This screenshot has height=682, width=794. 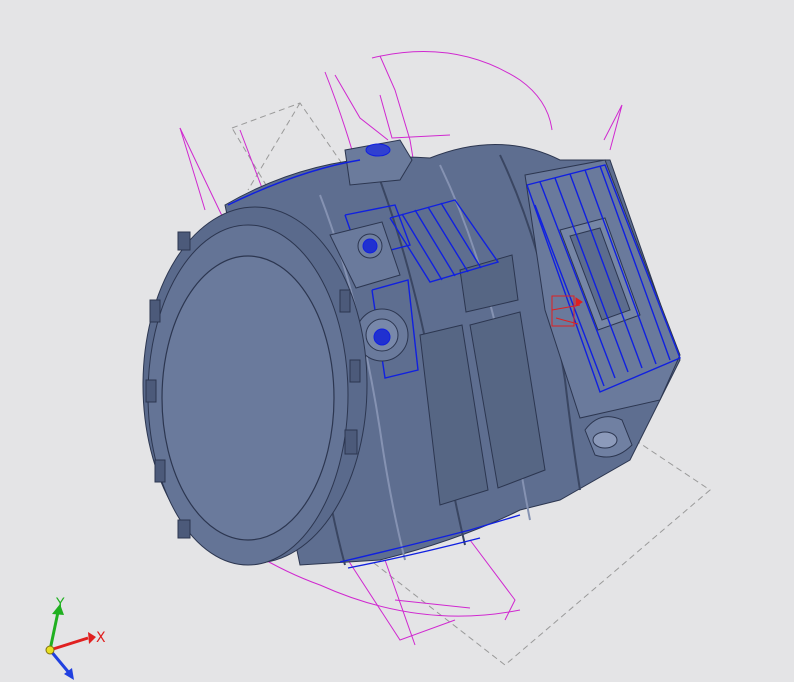 I want to click on x-axis-label: X, so click(x=101, y=638).